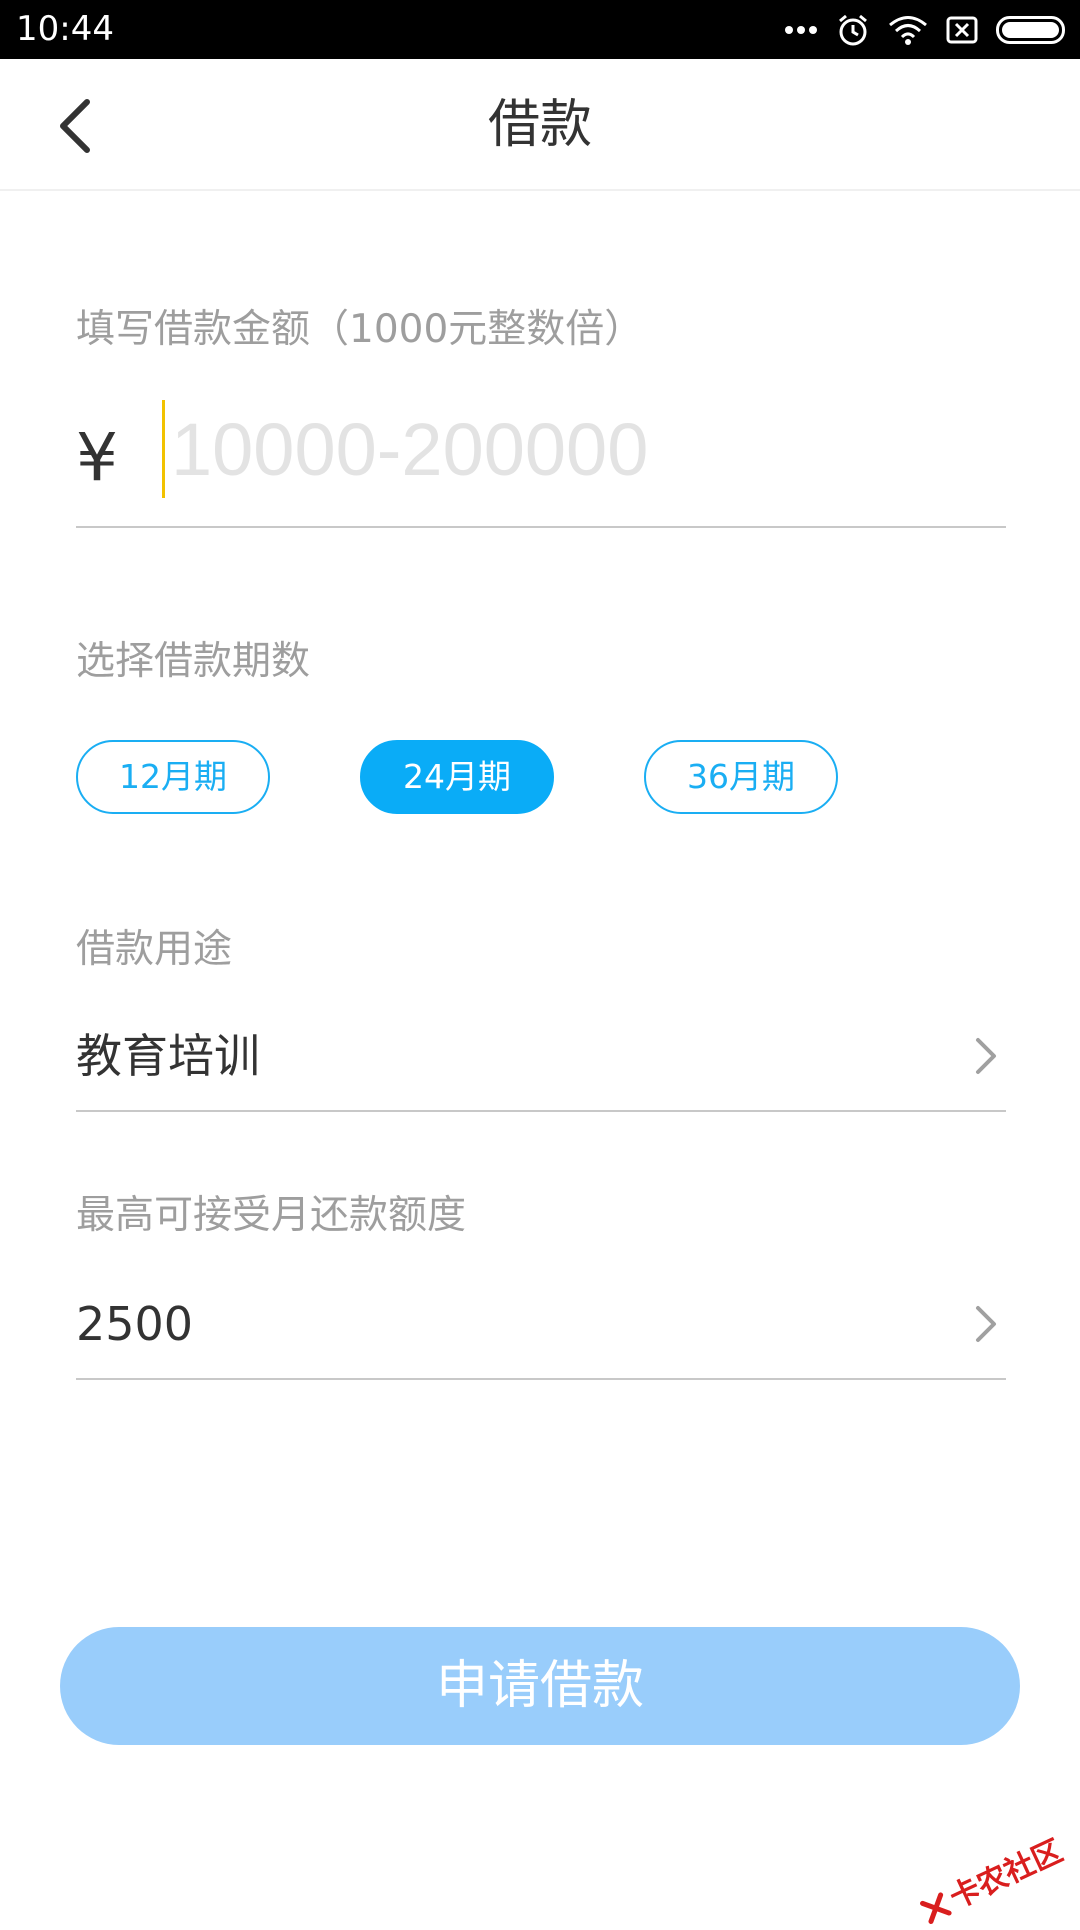 This screenshot has width=1080, height=1930. Describe the element at coordinates (962, 30) in the screenshot. I see `no-sim-icon` at that location.